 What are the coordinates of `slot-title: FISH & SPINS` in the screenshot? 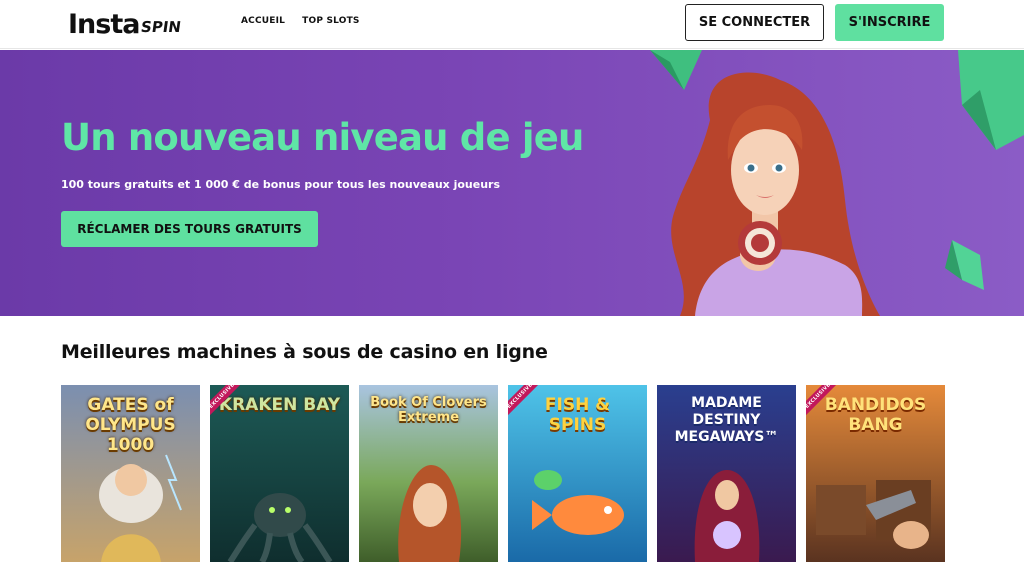 It's located at (577, 415).